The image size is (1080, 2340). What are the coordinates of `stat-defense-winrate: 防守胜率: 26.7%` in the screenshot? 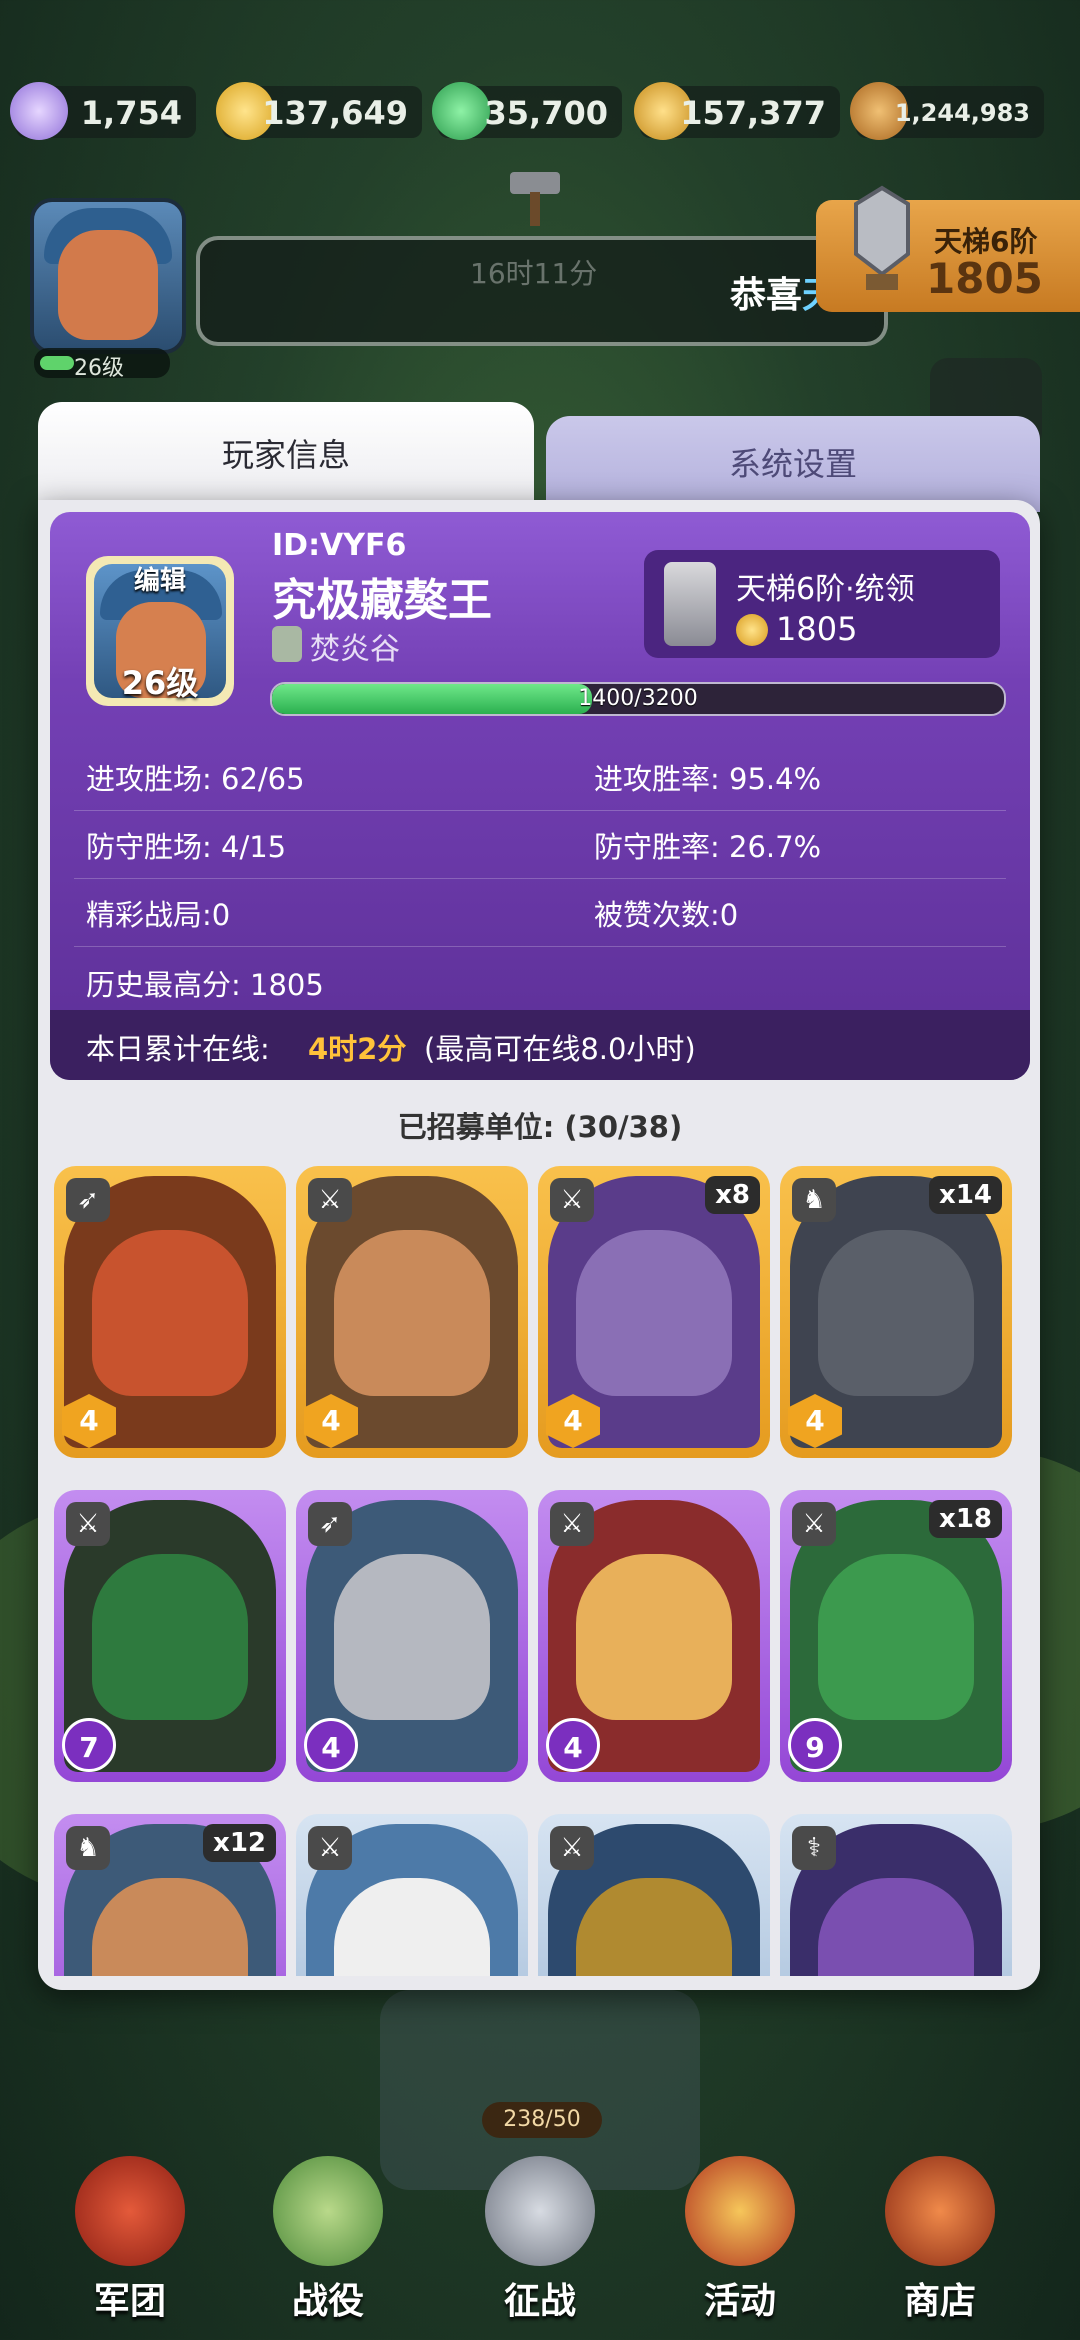 It's located at (708, 847).